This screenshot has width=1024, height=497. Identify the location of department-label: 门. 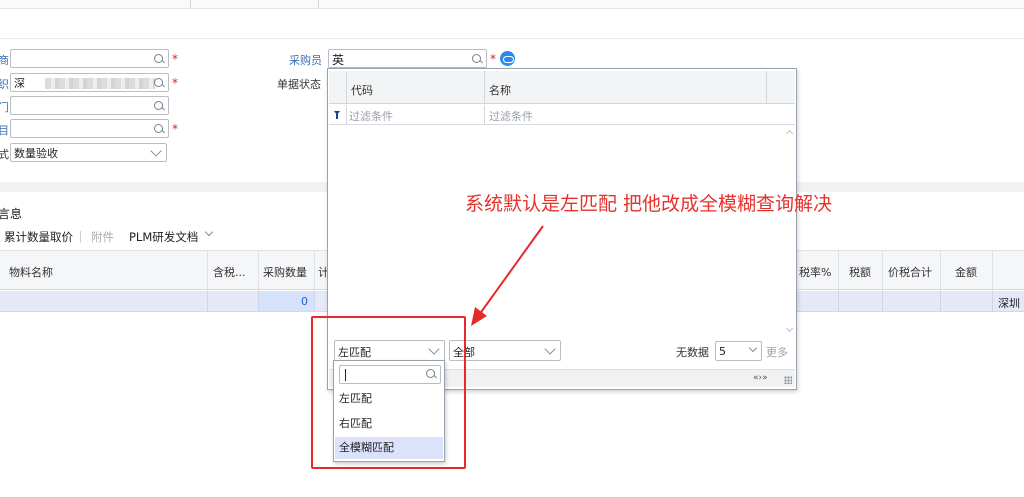
(4, 107).